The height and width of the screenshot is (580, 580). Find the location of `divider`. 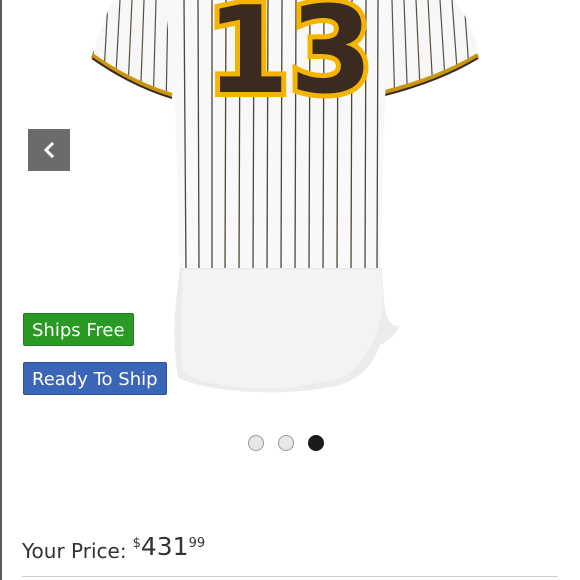

divider is located at coordinates (290, 576).